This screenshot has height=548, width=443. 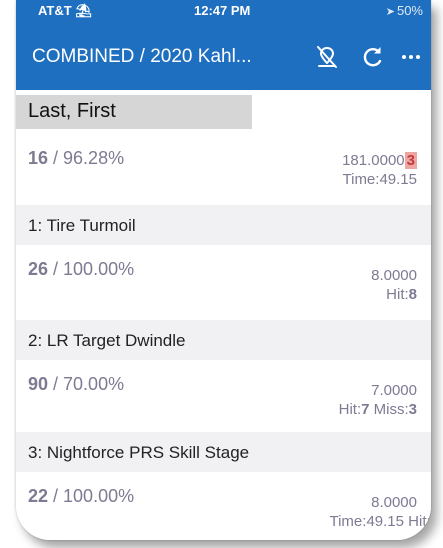 What do you see at coordinates (86, 384) in the screenshot?
I see `percent-value: / 70.00%` at bounding box center [86, 384].